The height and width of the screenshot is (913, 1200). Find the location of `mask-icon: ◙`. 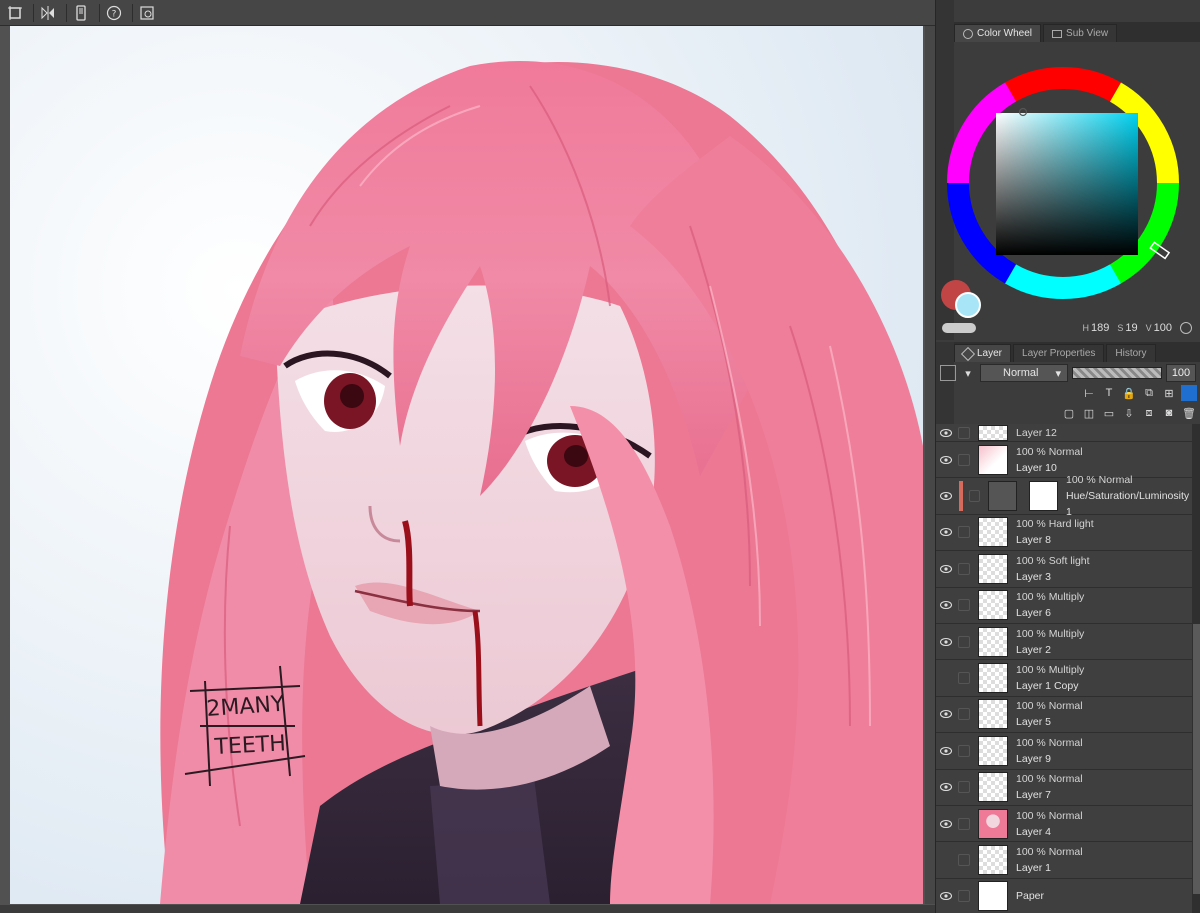

mask-icon: ◙ is located at coordinates (1169, 413).